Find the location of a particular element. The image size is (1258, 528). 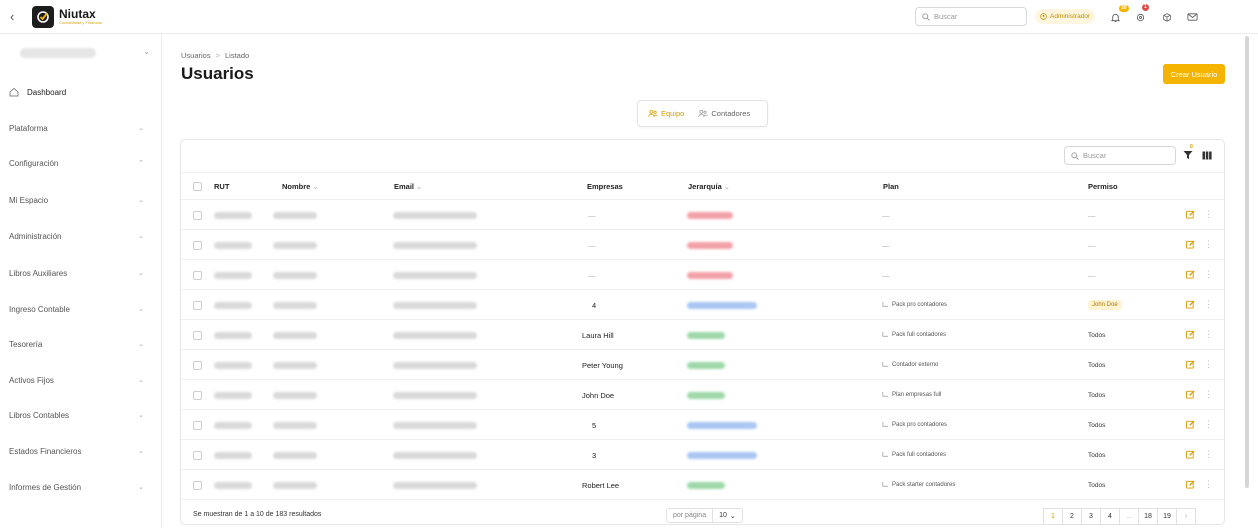

tab-equipo: Equipo is located at coordinates (666, 113).